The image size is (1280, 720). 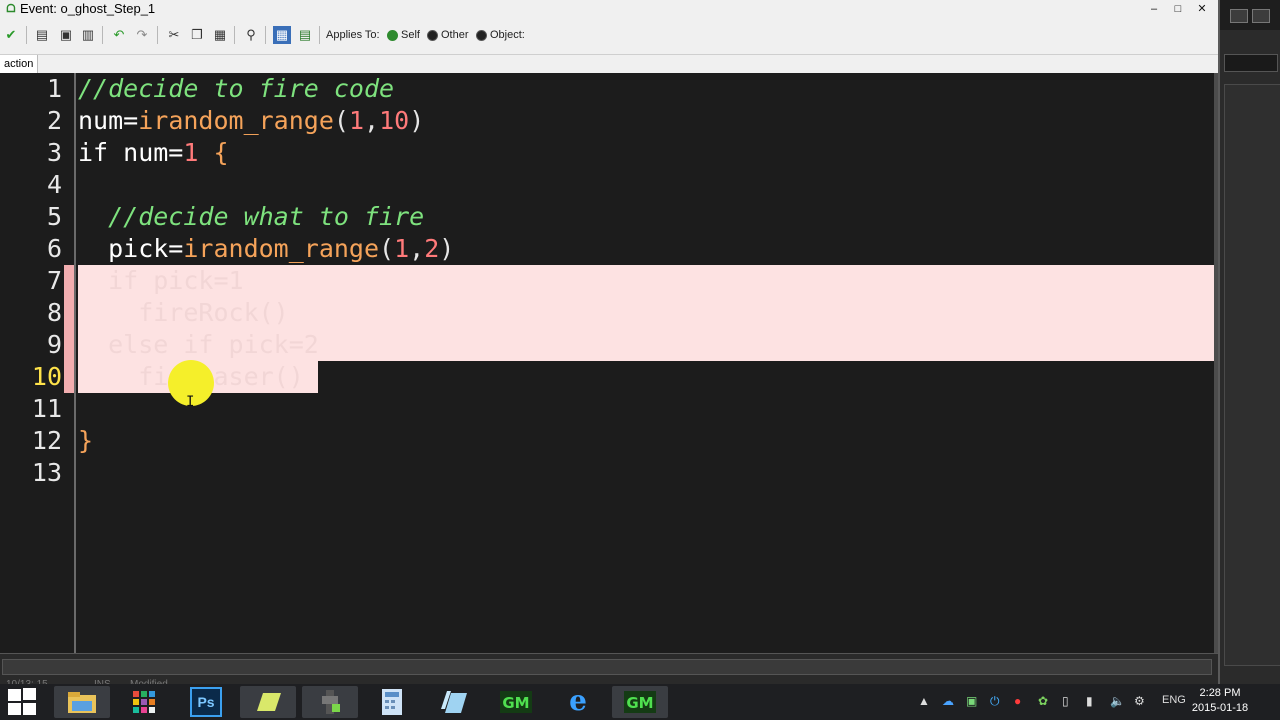 What do you see at coordinates (1017, 701) in the screenshot?
I see `record-icon: ●` at bounding box center [1017, 701].